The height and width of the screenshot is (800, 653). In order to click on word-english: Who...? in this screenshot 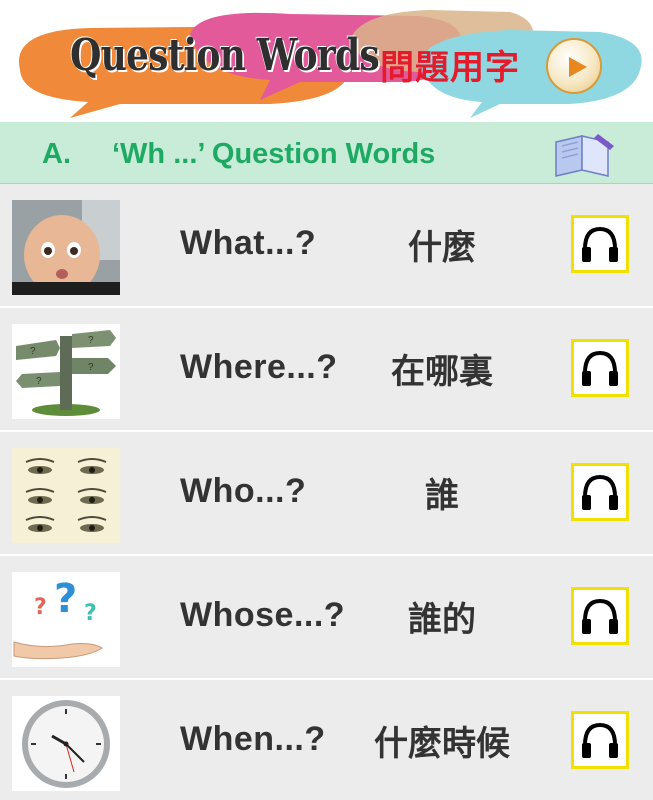, I will do `click(243, 491)`.